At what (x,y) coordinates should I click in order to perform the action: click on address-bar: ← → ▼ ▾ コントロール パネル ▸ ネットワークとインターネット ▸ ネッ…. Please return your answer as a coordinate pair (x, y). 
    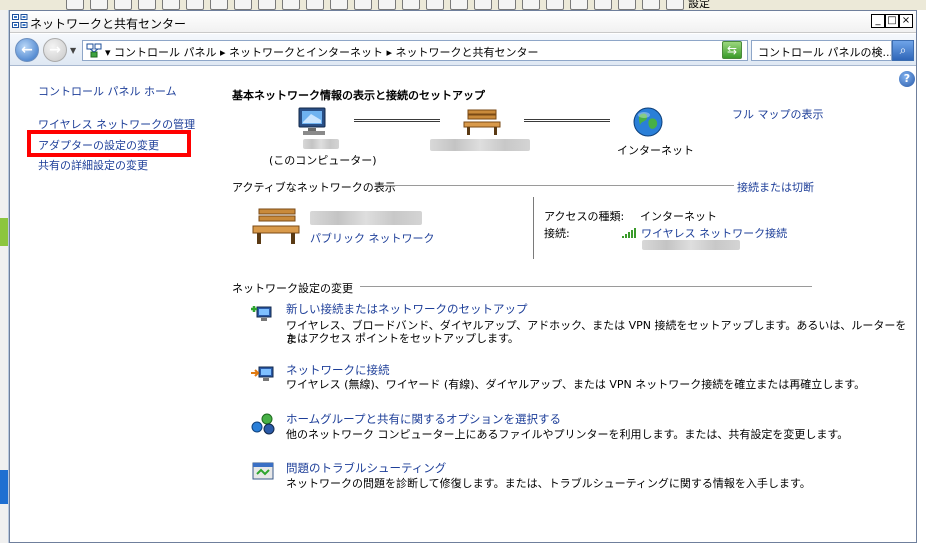
    Looking at the image, I should click on (463, 50).